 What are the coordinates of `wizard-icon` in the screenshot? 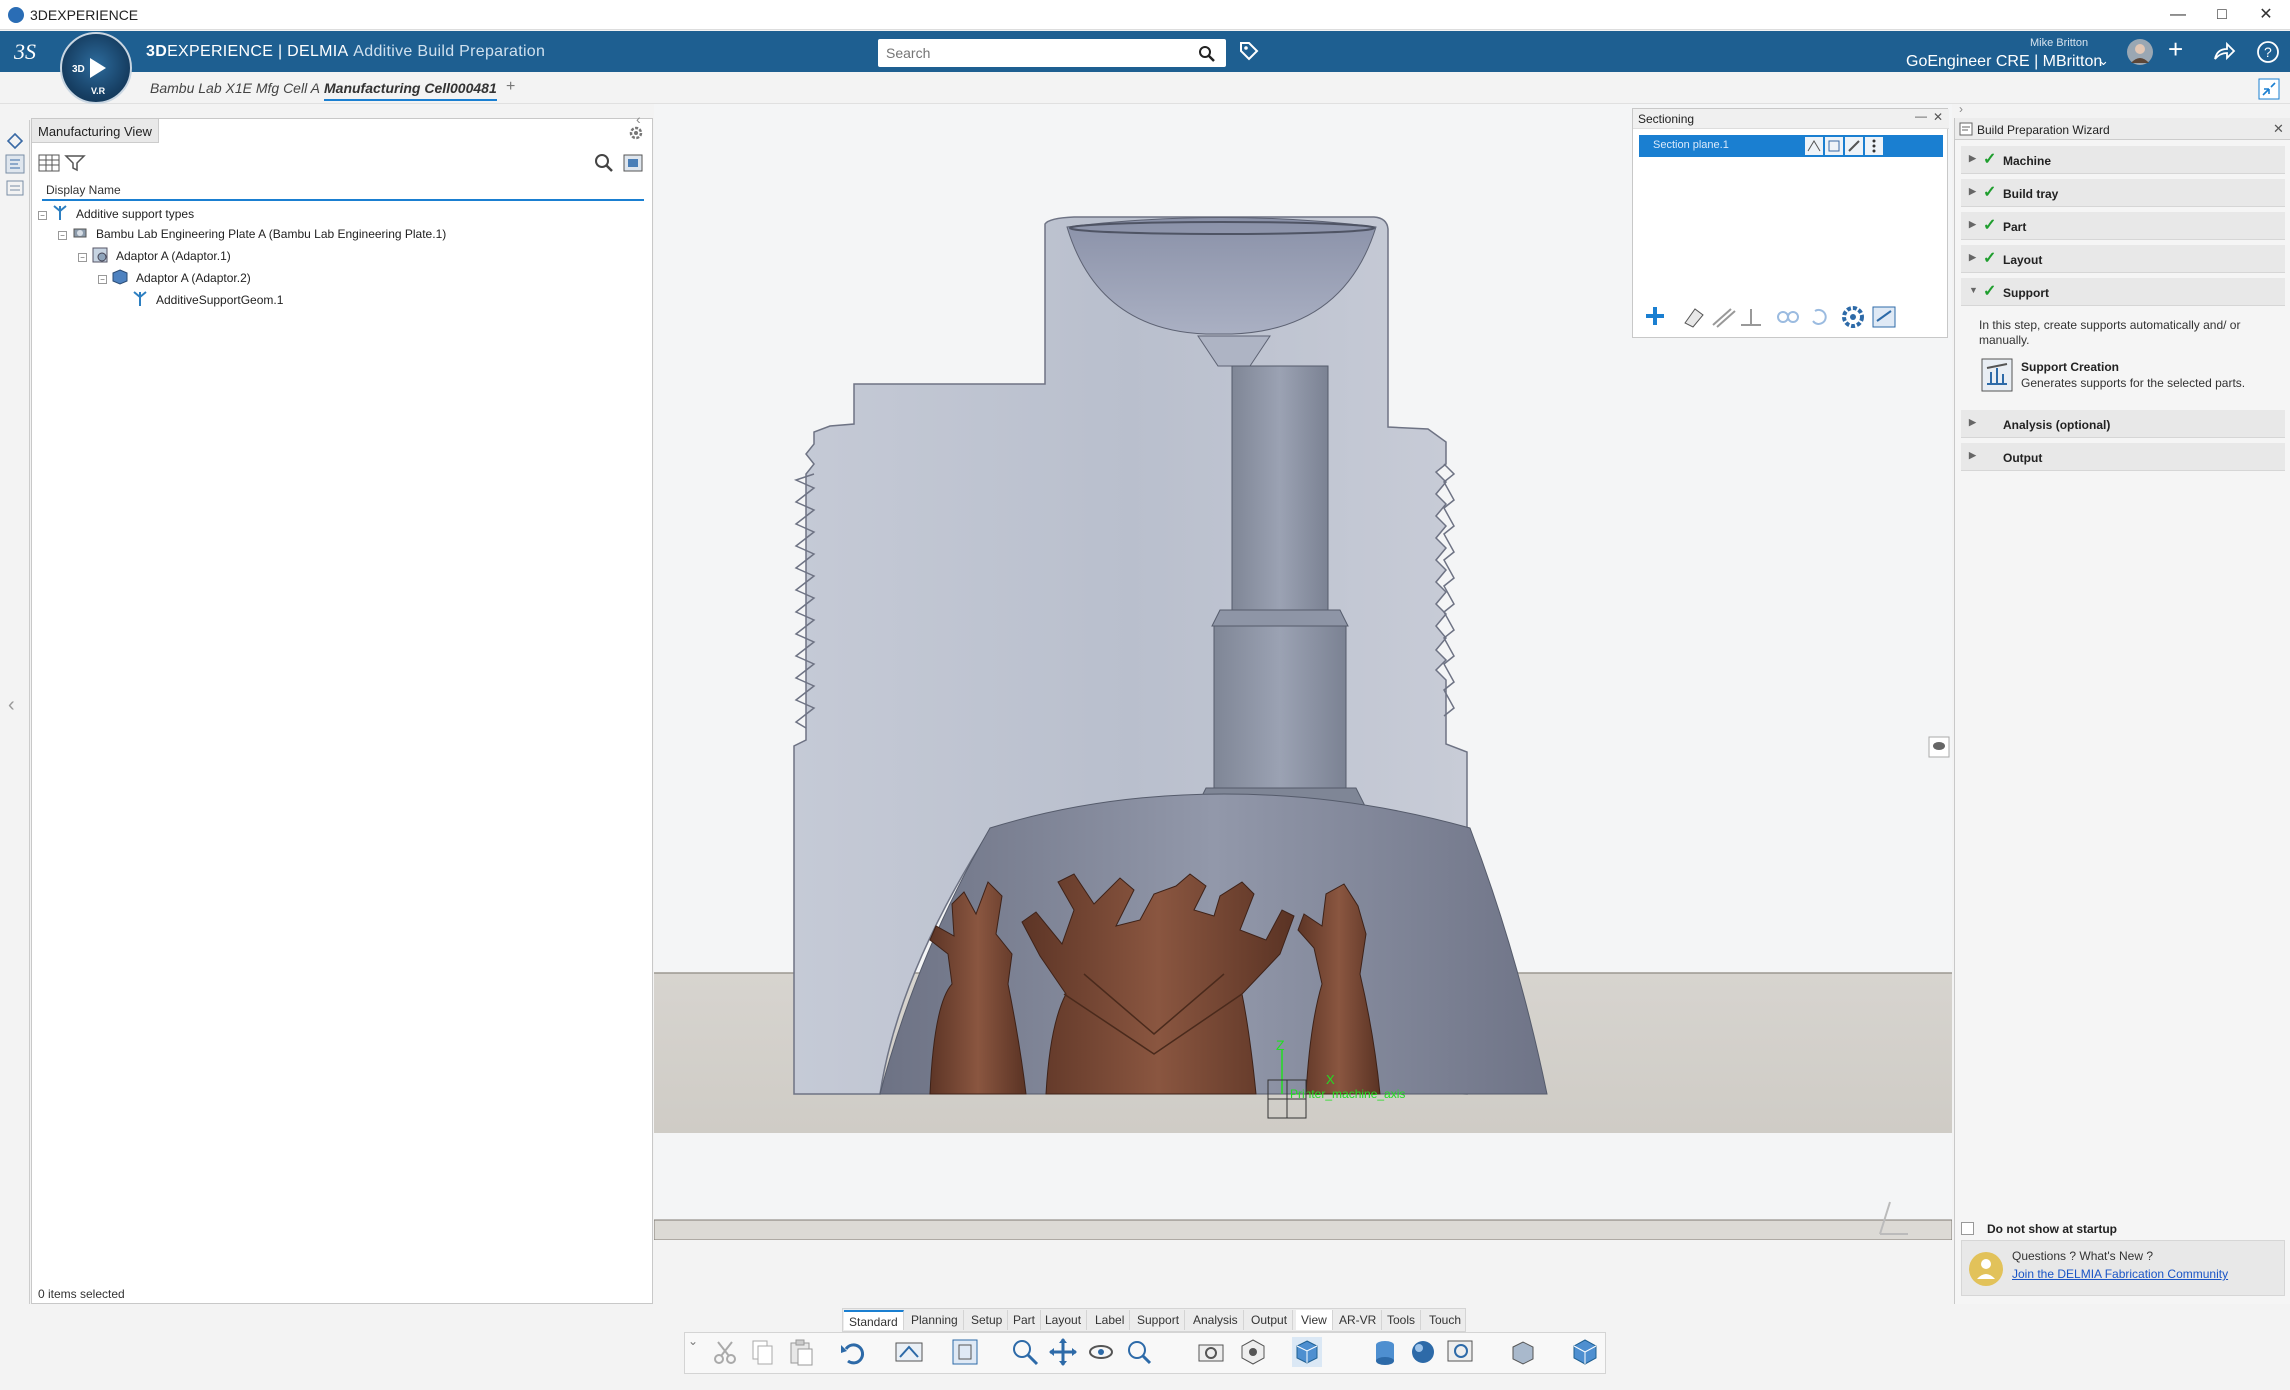 It's located at (1966, 129).